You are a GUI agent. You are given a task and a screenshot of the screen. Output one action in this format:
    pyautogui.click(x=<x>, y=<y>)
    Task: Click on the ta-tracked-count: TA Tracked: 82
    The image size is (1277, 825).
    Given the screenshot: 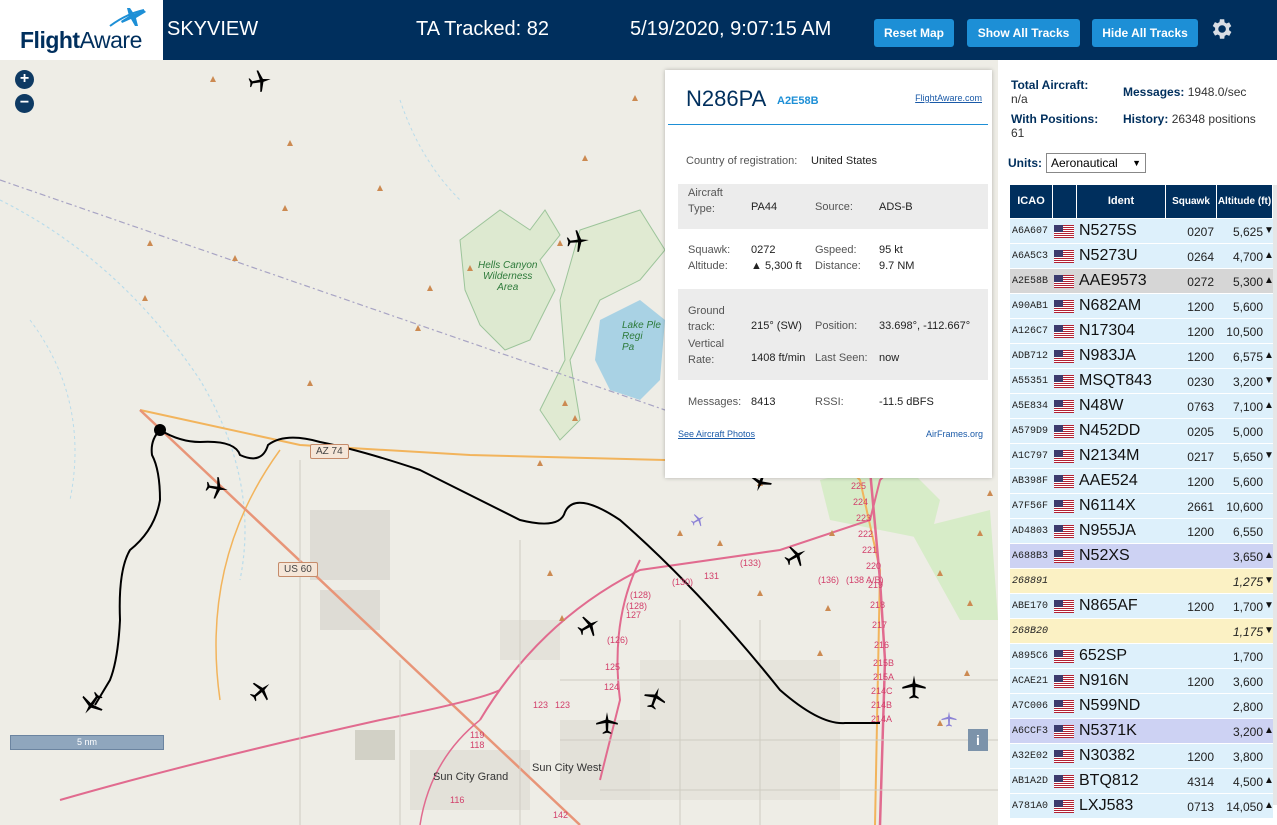 What is the action you would take?
    pyautogui.click(x=483, y=29)
    